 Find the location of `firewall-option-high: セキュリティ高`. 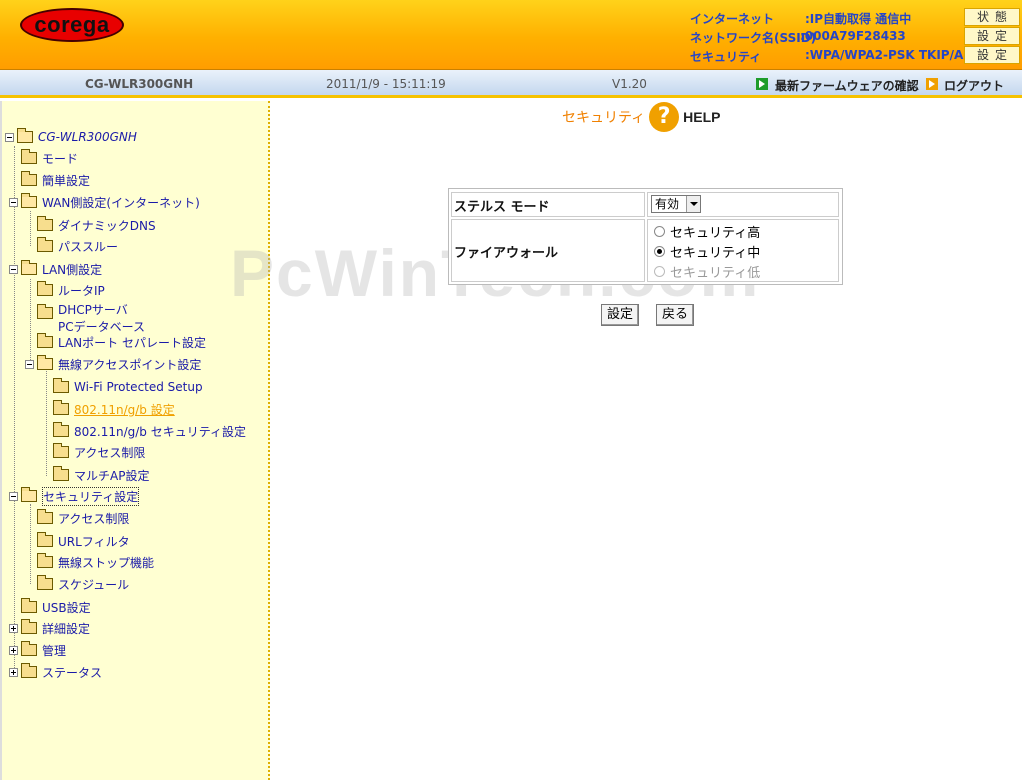

firewall-option-high: セキュリティ高 is located at coordinates (707, 231).